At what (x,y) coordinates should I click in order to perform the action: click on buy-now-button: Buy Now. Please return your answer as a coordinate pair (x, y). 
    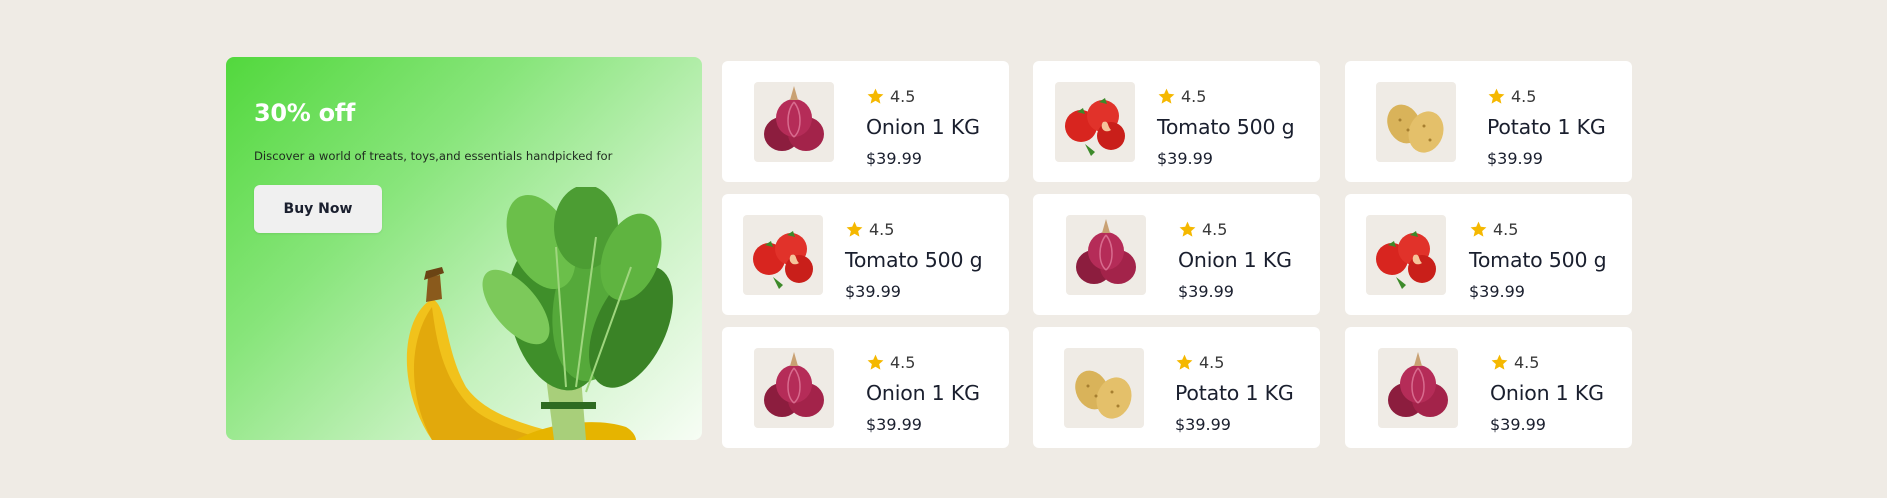
    Looking at the image, I should click on (318, 209).